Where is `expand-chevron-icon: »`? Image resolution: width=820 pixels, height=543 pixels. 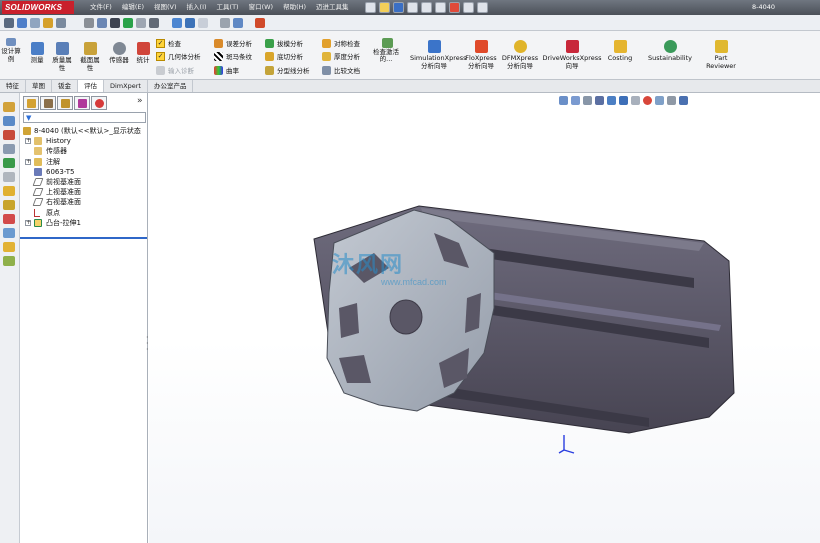 expand-chevron-icon: » is located at coordinates (140, 101).